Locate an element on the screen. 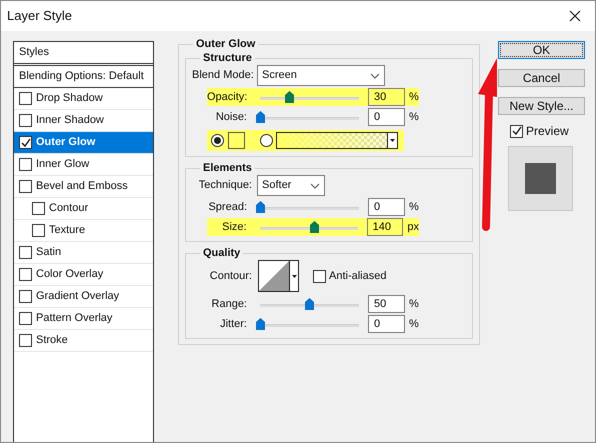  dialog-button: OK is located at coordinates (541, 50).